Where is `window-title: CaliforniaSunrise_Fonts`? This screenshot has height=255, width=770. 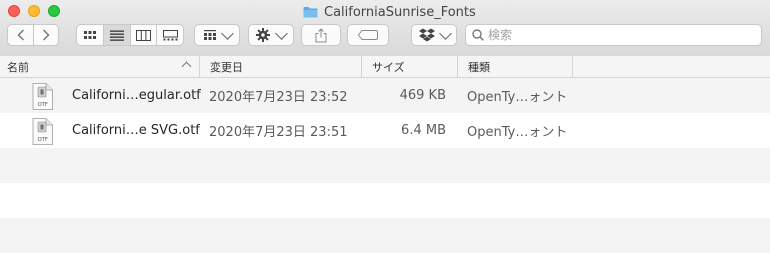 window-title: CaliforniaSunrise_Fonts is located at coordinates (389, 12).